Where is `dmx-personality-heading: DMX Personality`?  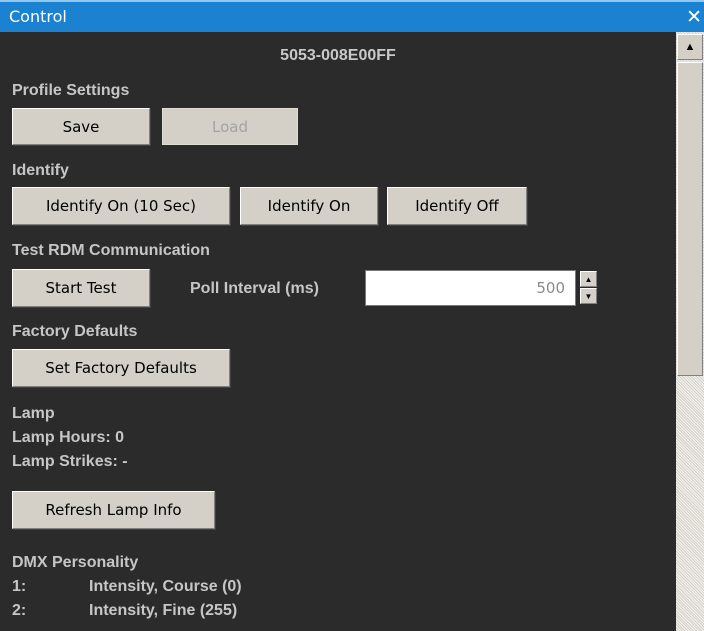 dmx-personality-heading: DMX Personality is located at coordinates (75, 562).